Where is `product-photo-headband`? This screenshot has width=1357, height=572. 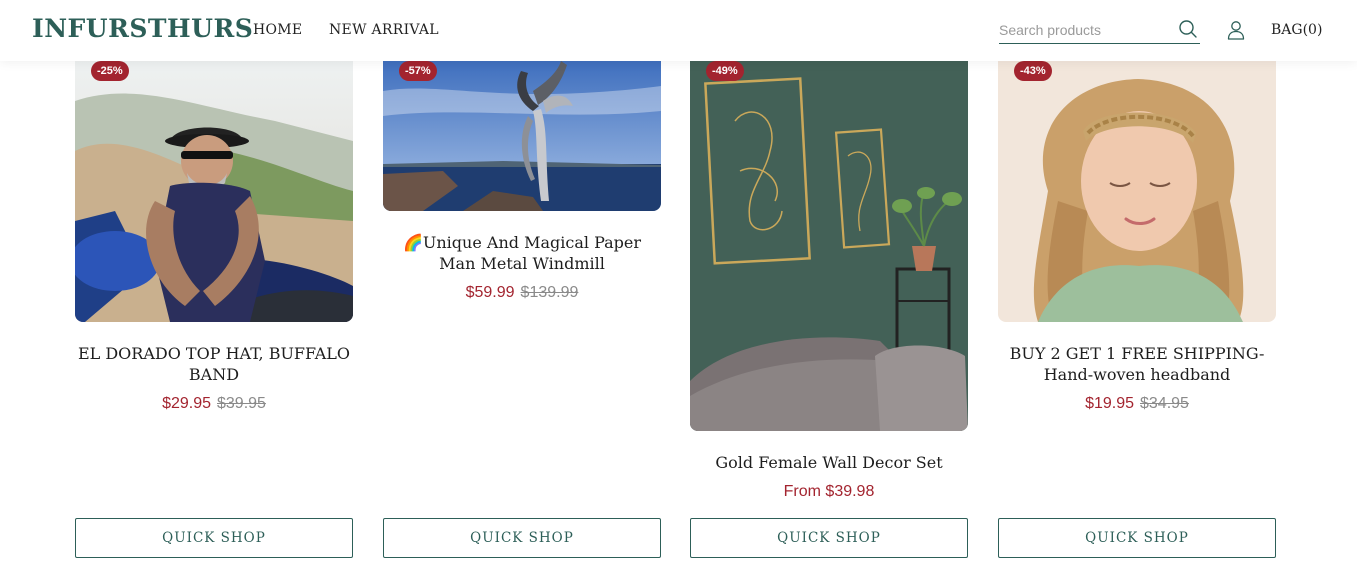
product-photo-headband is located at coordinates (1137, 191).